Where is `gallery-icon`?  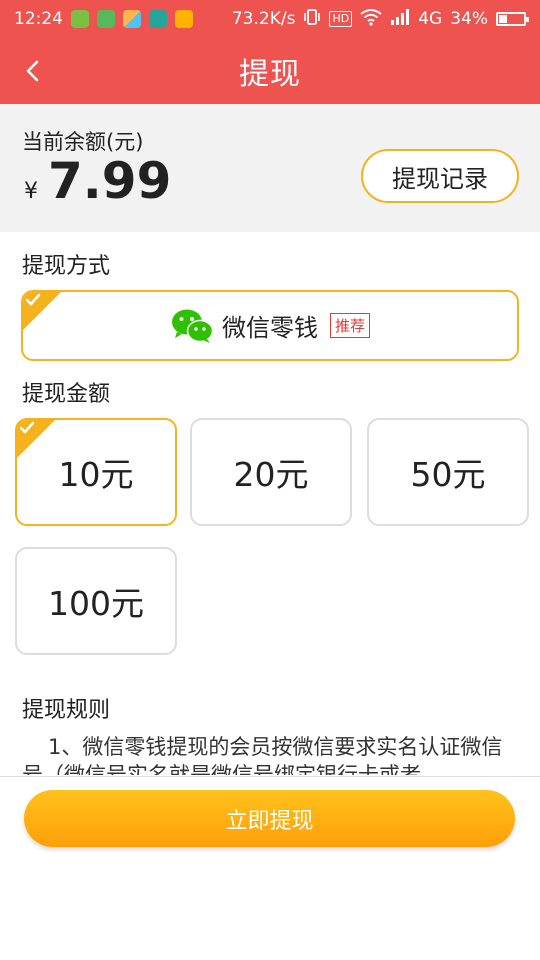
gallery-icon is located at coordinates (132, 19).